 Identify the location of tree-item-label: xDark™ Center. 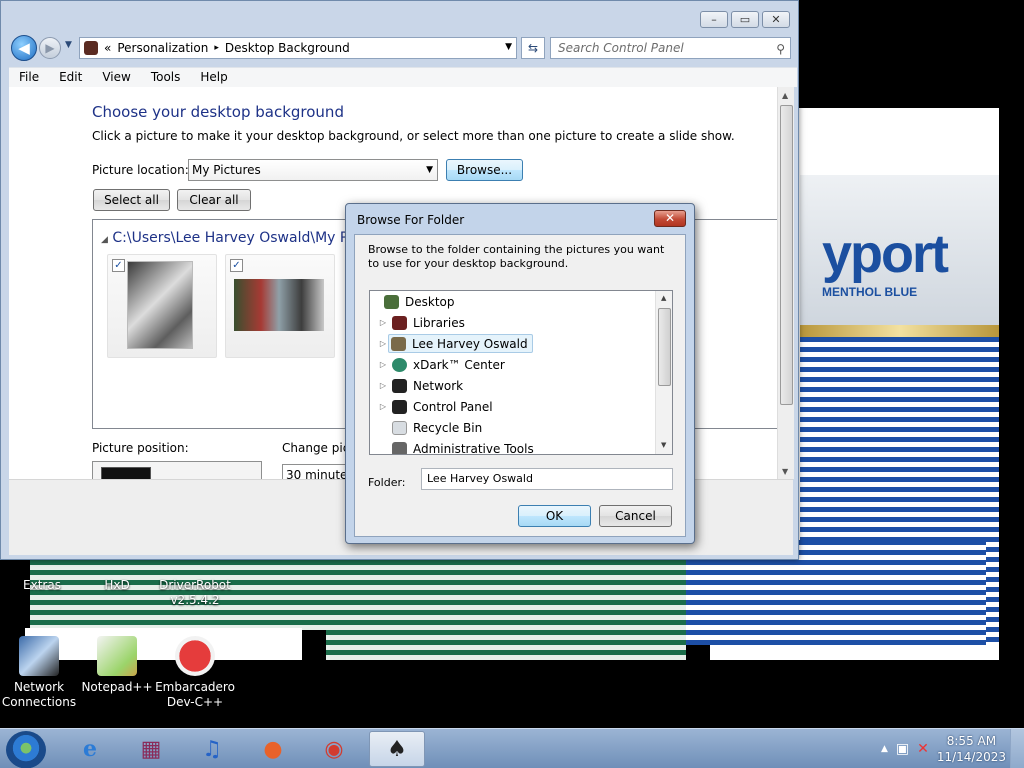
(459, 364).